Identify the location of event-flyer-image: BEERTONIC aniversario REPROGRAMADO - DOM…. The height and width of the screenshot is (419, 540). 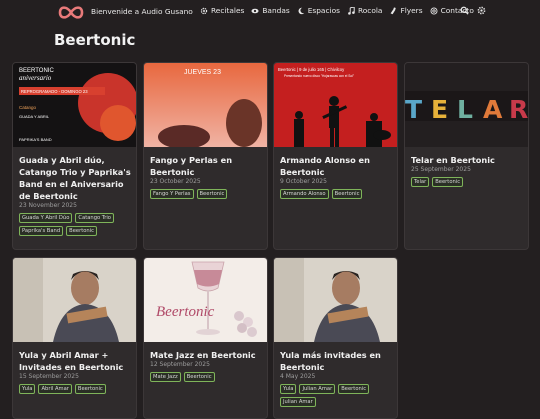
(74, 105).